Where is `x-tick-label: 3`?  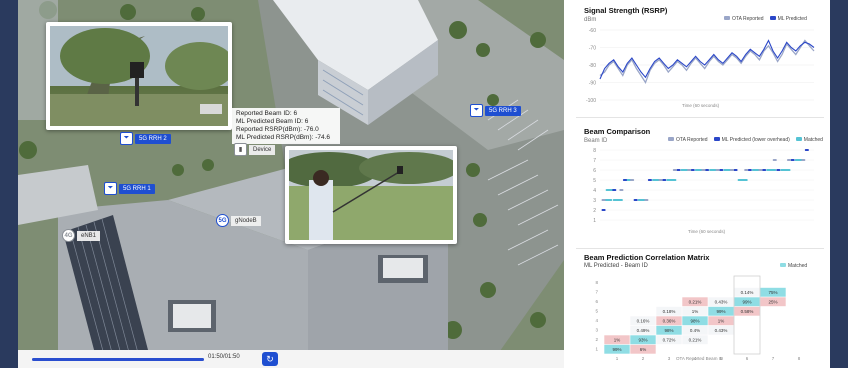 x-tick-label: 3 is located at coordinates (669, 358).